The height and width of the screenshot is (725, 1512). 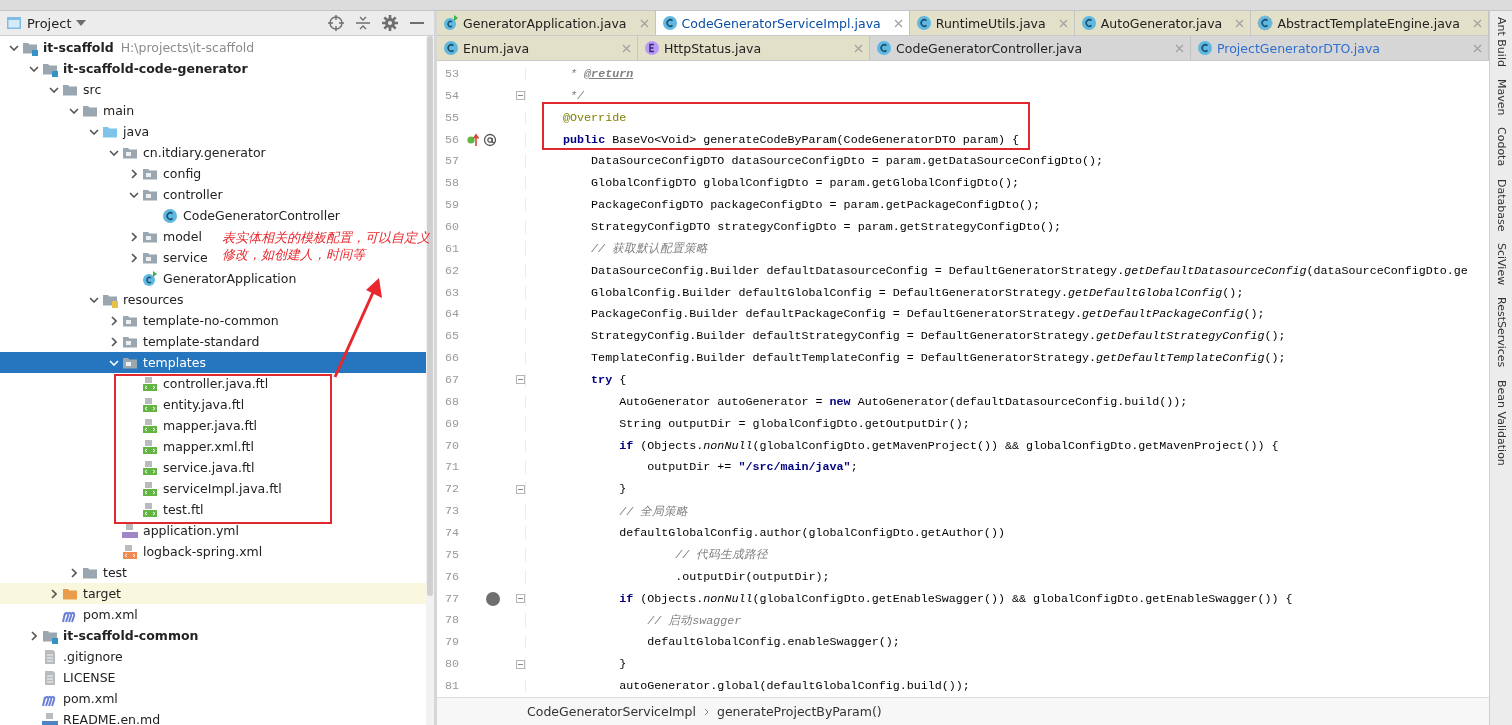 I want to click on line-number: 57, so click(x=451, y=161).